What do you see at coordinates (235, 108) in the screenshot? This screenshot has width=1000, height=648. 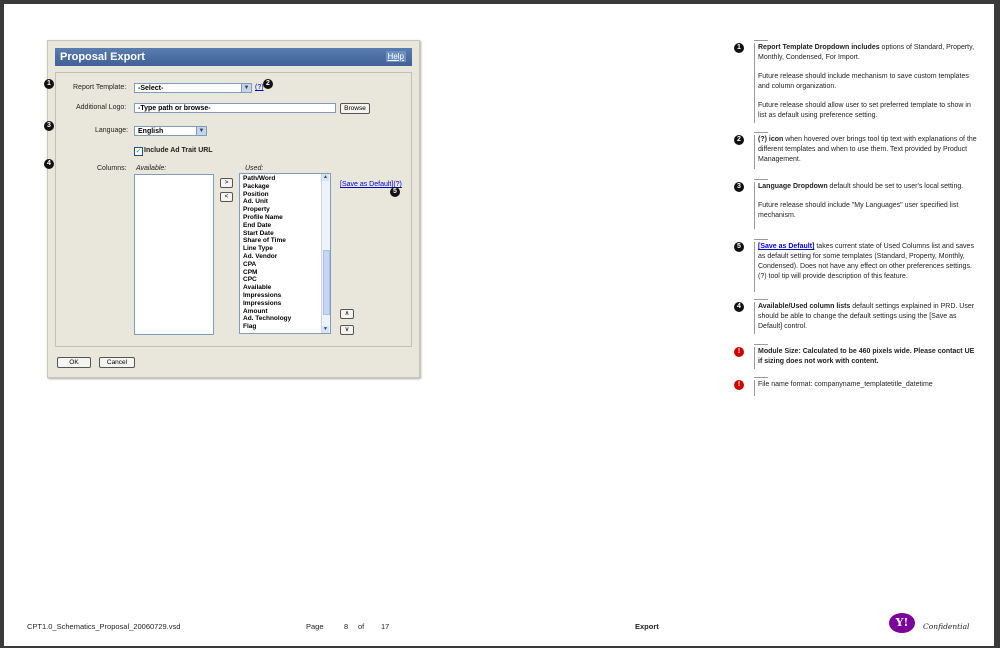 I see `additional-logo-input: -Type path or browse-` at bounding box center [235, 108].